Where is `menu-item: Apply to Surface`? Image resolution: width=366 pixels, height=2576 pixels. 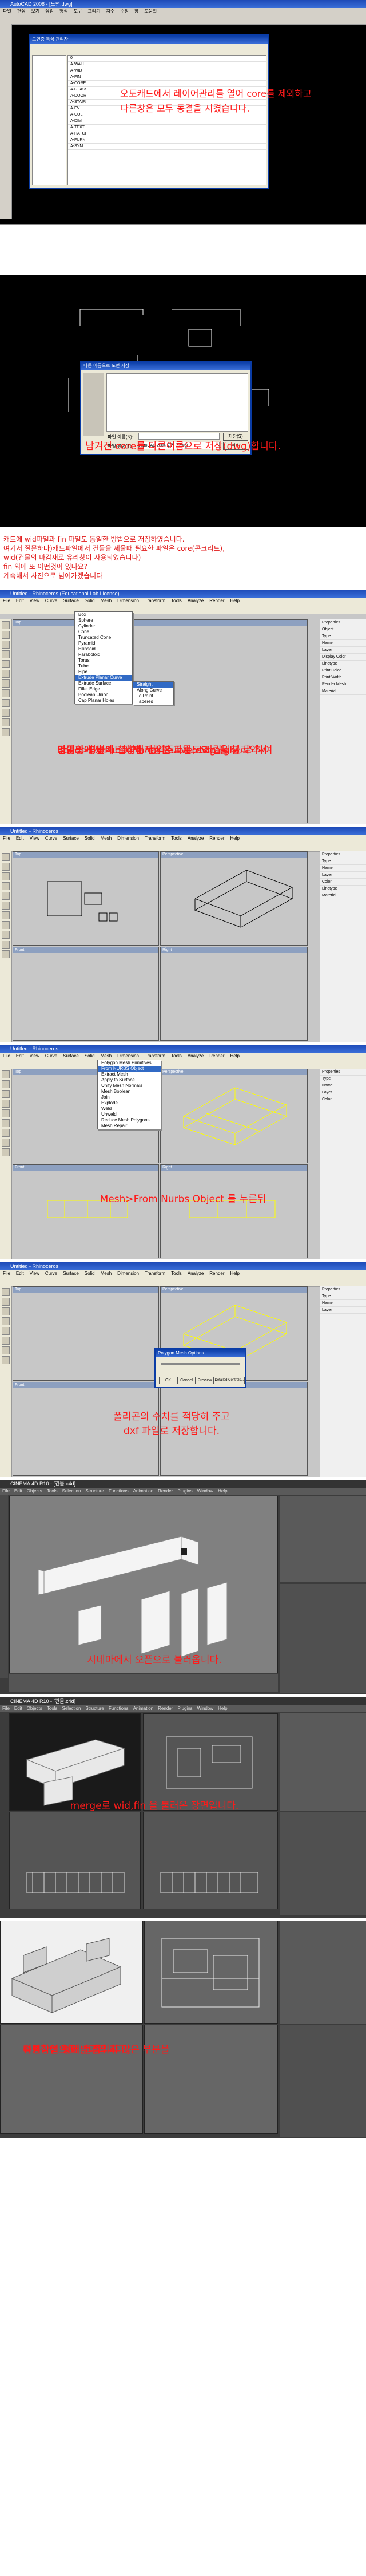 menu-item: Apply to Surface is located at coordinates (129, 1080).